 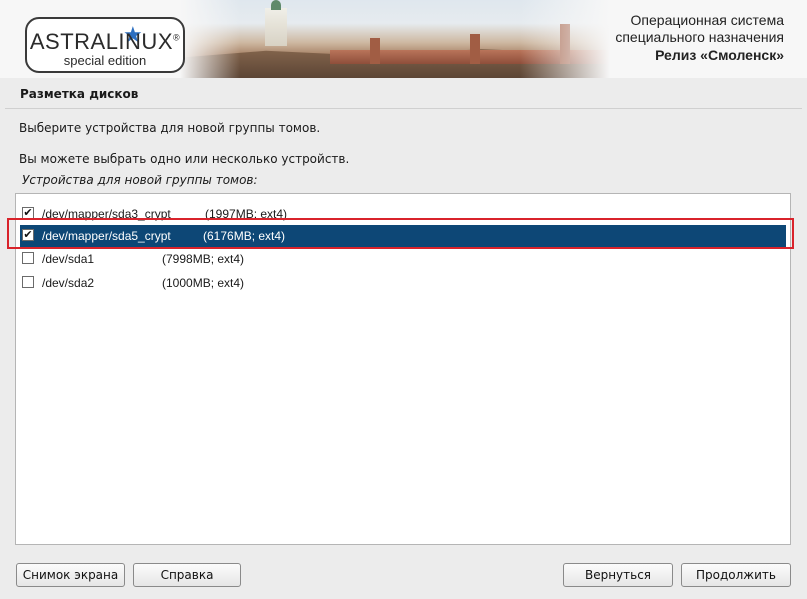 I want to click on device-row: ✔ /dev/mapper/sda3_crypt (1997MB; ext4), so click(x=403, y=214).